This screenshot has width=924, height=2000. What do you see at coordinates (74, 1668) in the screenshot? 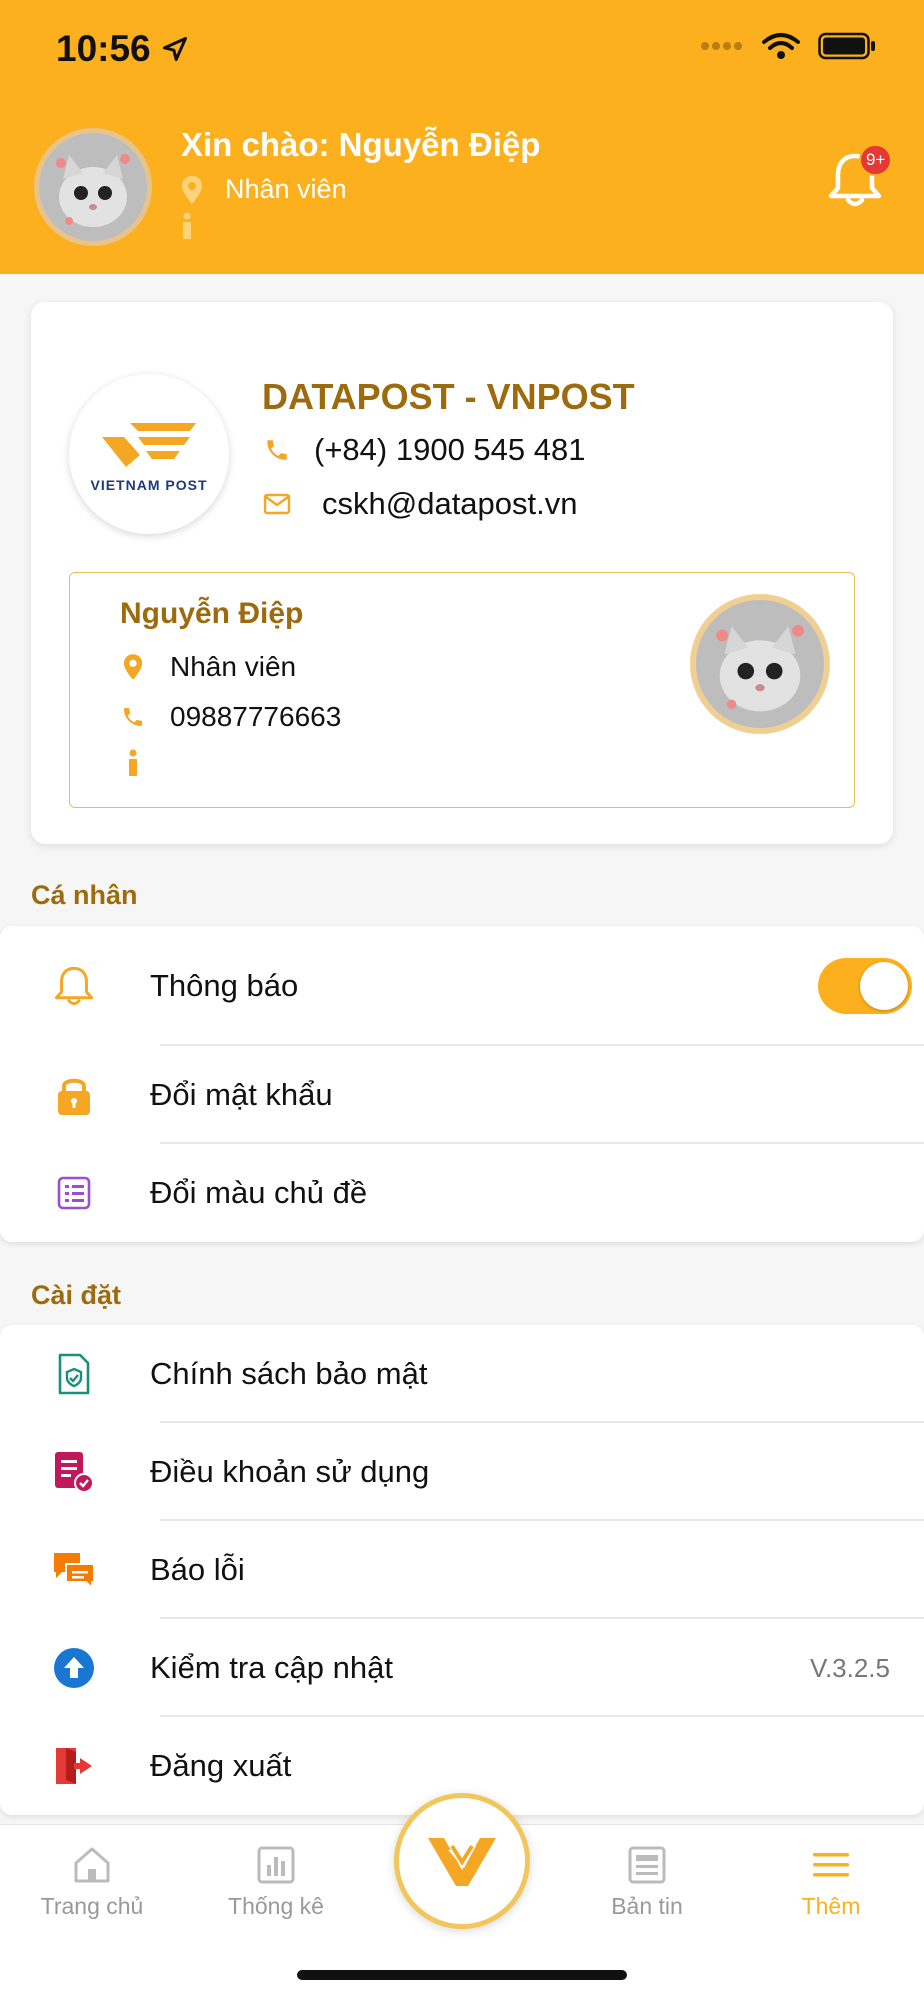
I see `upload-icon` at bounding box center [74, 1668].